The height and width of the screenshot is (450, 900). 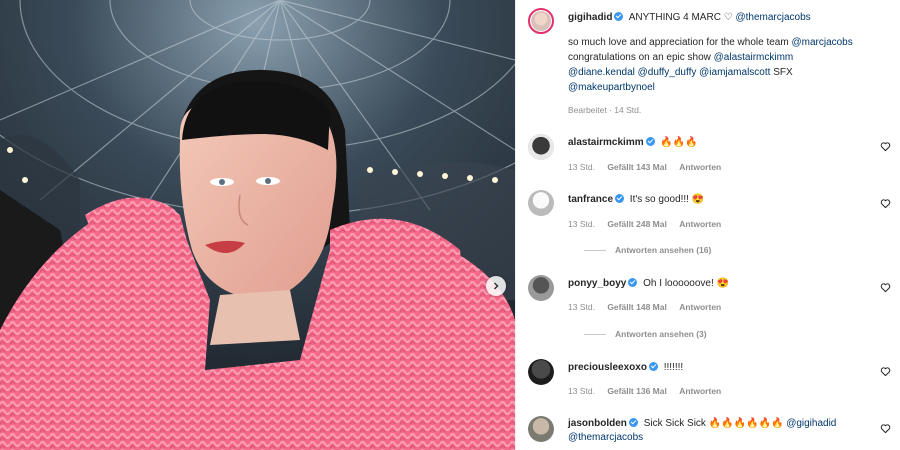 What do you see at coordinates (673, 367) in the screenshot?
I see `comment-body: !!!!!!!` at bounding box center [673, 367].